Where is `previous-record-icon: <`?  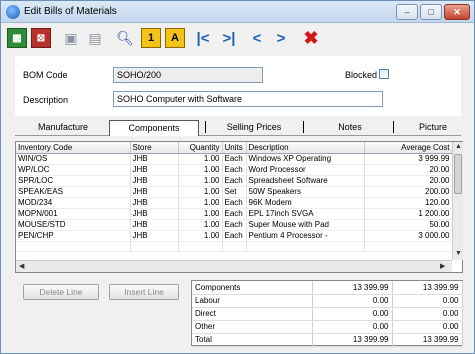 previous-record-icon: < is located at coordinates (257, 38).